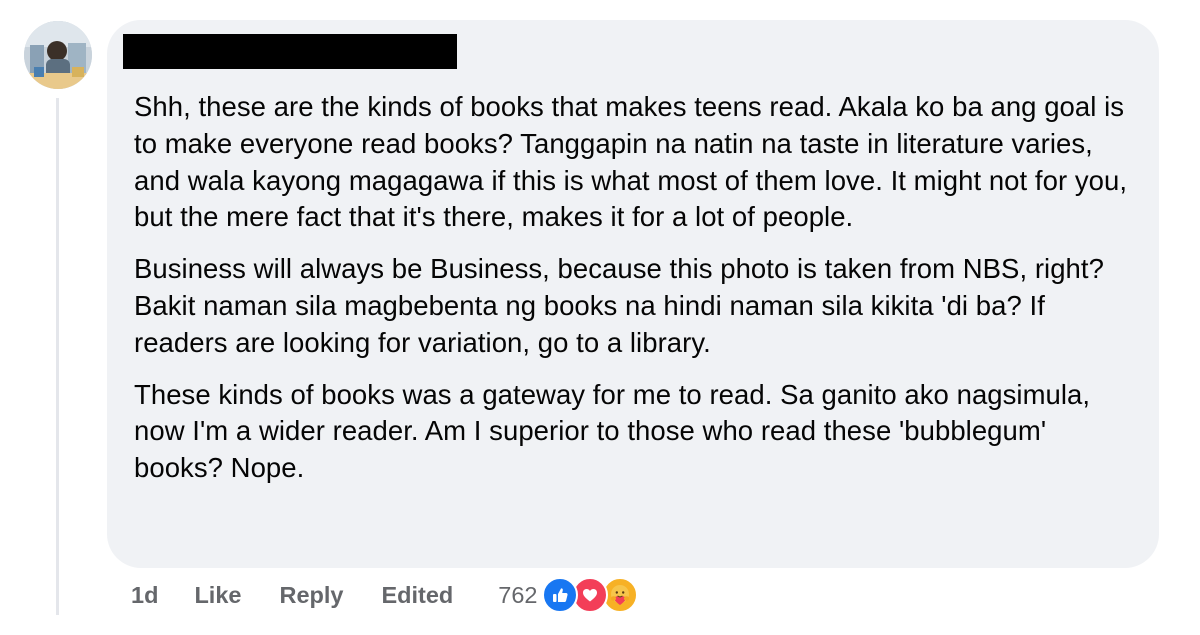 This screenshot has height=635, width=1200. I want to click on comment-actions: 1d Like Reply Edited 762, so click(384, 595).